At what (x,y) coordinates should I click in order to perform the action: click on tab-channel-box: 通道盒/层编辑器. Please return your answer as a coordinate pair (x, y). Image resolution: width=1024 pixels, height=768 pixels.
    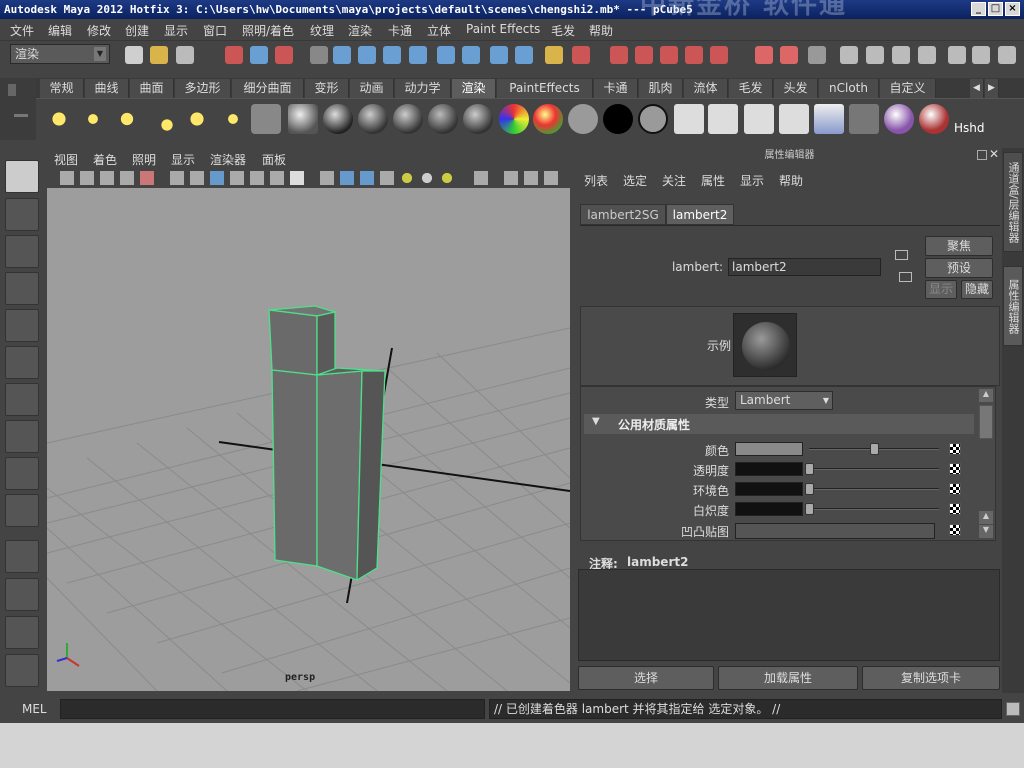
    Looking at the image, I should click on (1013, 202).